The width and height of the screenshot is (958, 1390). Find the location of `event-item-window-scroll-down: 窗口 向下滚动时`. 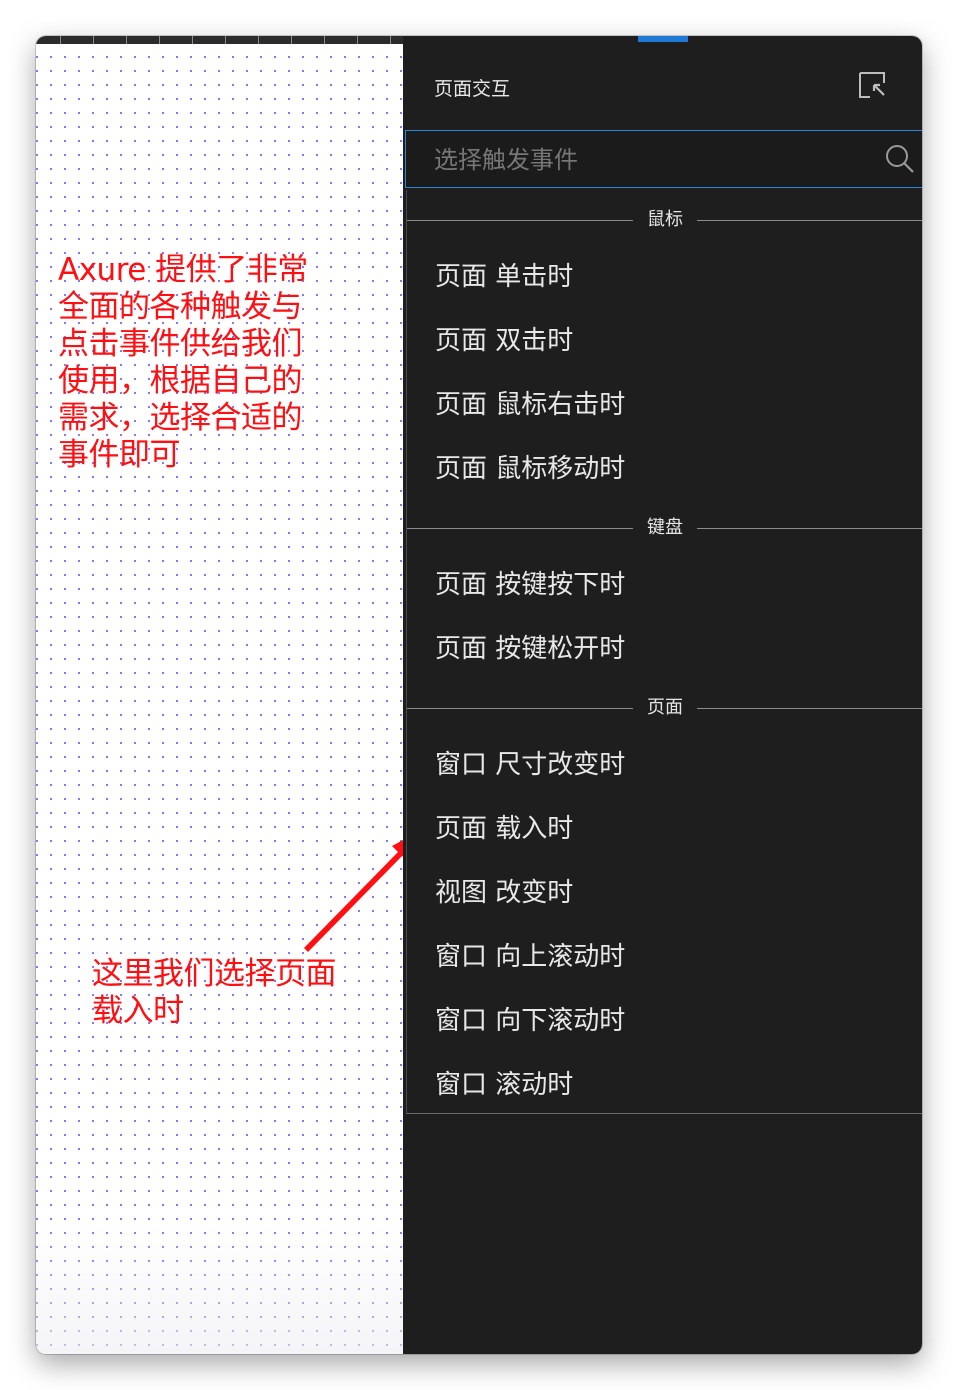

event-item-window-scroll-down: 窗口 向下滚动时 is located at coordinates (530, 1021).